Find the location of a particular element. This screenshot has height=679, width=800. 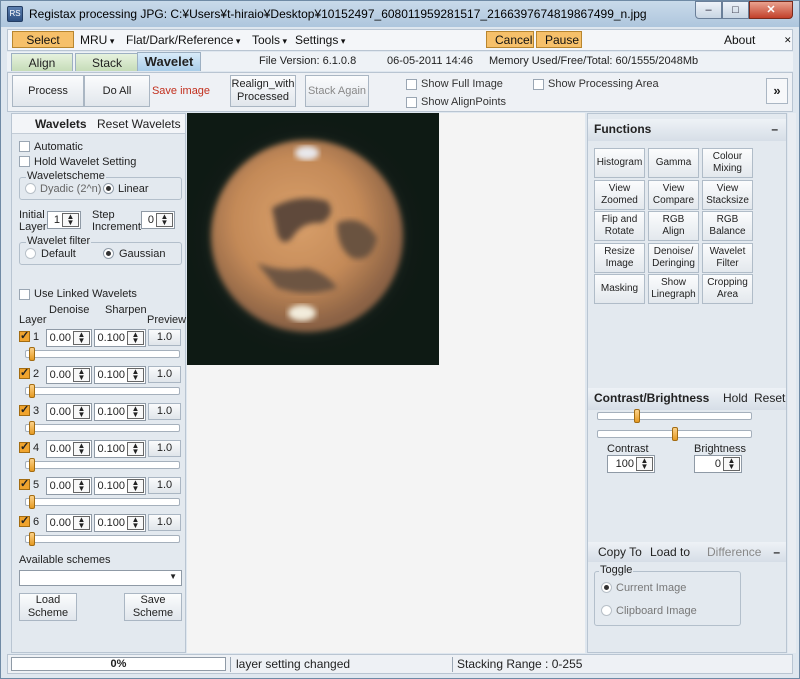

tab-stack: Stack is located at coordinates (107, 62).